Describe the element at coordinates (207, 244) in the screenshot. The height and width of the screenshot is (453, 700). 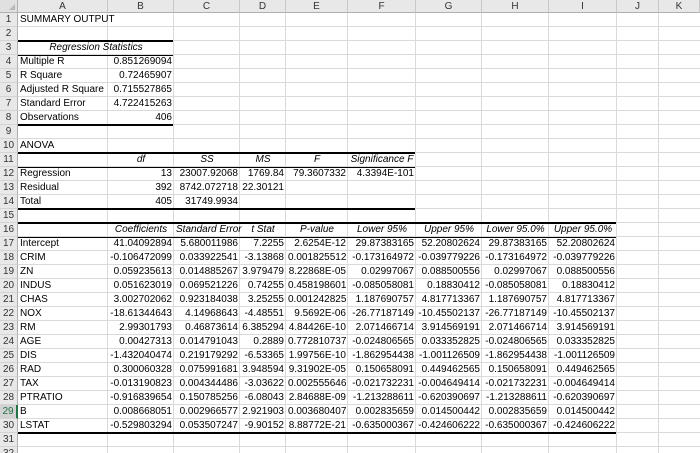
I see `coef-value: 5.680011986` at that location.